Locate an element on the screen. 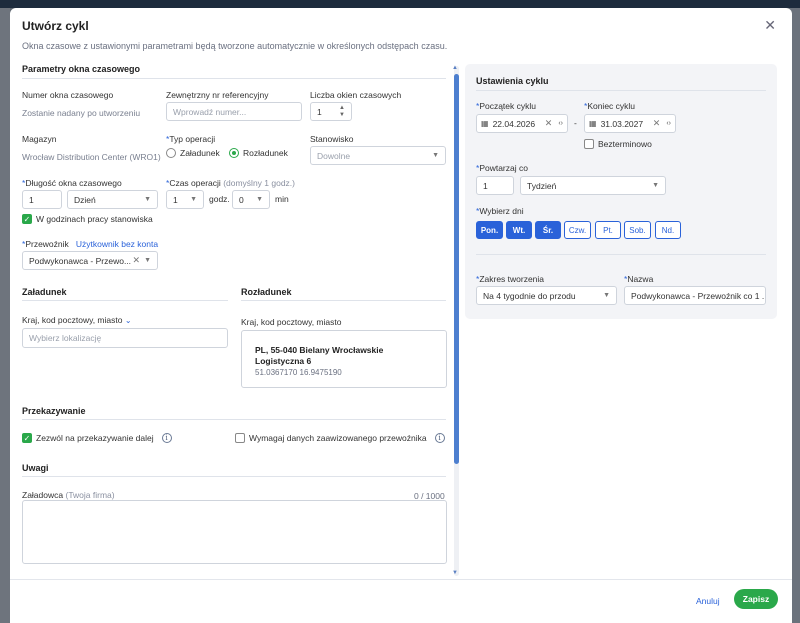 This screenshot has width=800, height=623. hours-select: 1 ▼ is located at coordinates (185, 199).